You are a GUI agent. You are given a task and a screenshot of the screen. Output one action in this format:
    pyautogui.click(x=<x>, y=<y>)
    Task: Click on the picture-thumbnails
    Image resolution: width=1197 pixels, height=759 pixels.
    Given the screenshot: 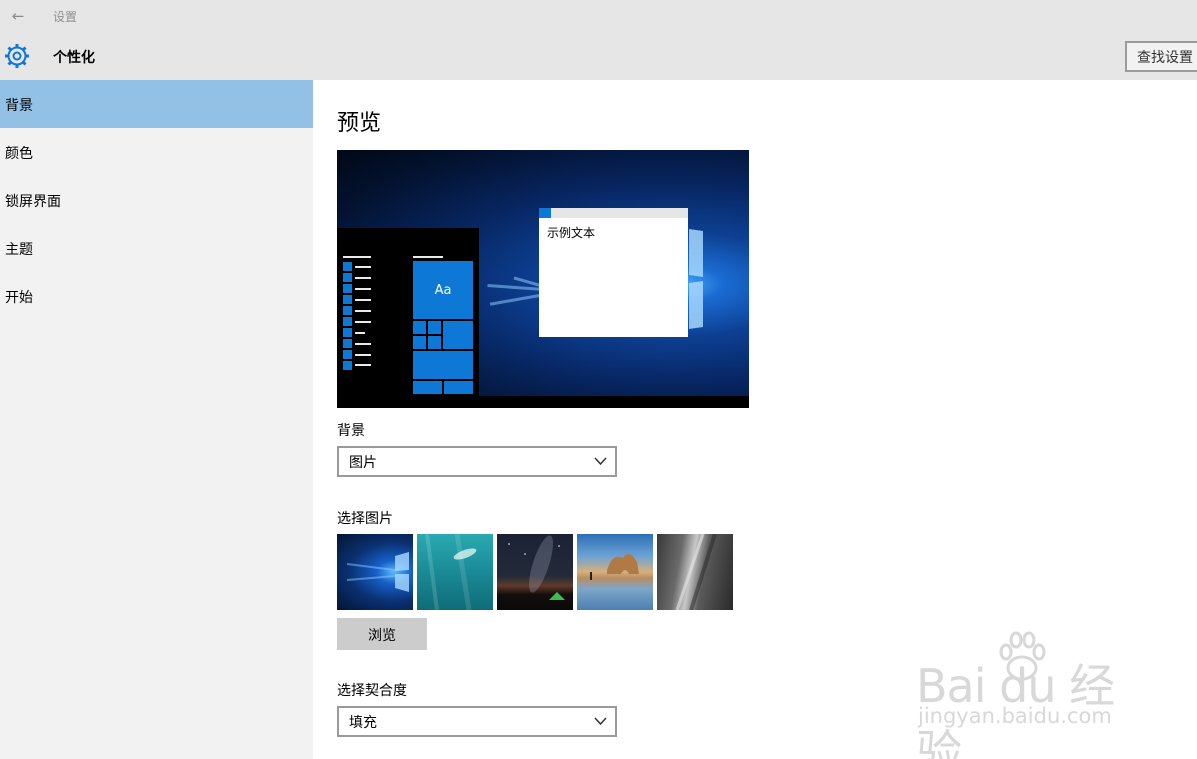 What is the action you would take?
    pyautogui.click(x=537, y=572)
    